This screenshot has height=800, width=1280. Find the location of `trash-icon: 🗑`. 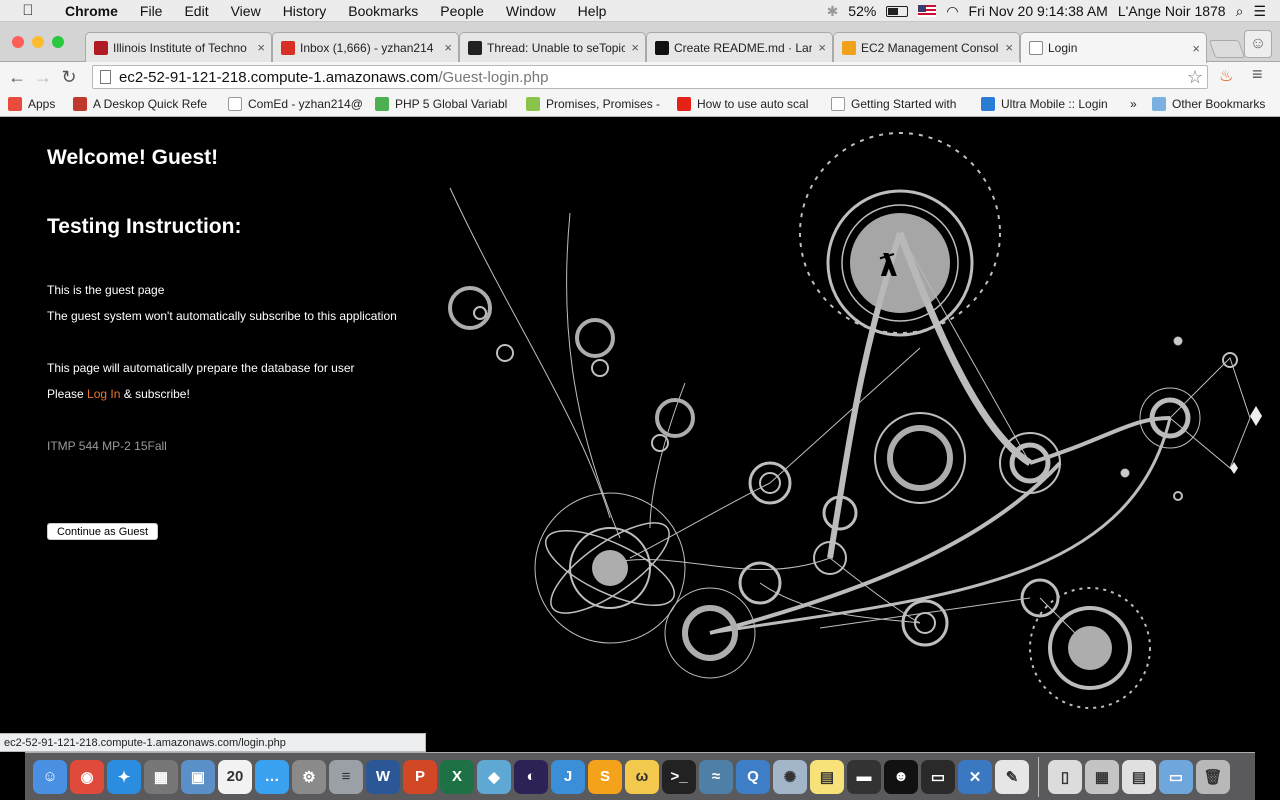

trash-icon: 🗑 is located at coordinates (1213, 776).